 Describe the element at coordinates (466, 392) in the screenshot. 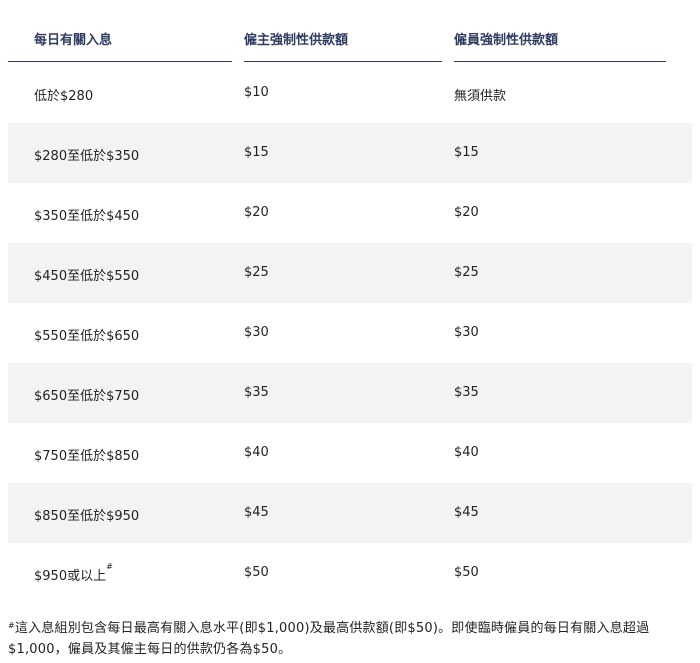

I see `employee-cell: $35` at that location.